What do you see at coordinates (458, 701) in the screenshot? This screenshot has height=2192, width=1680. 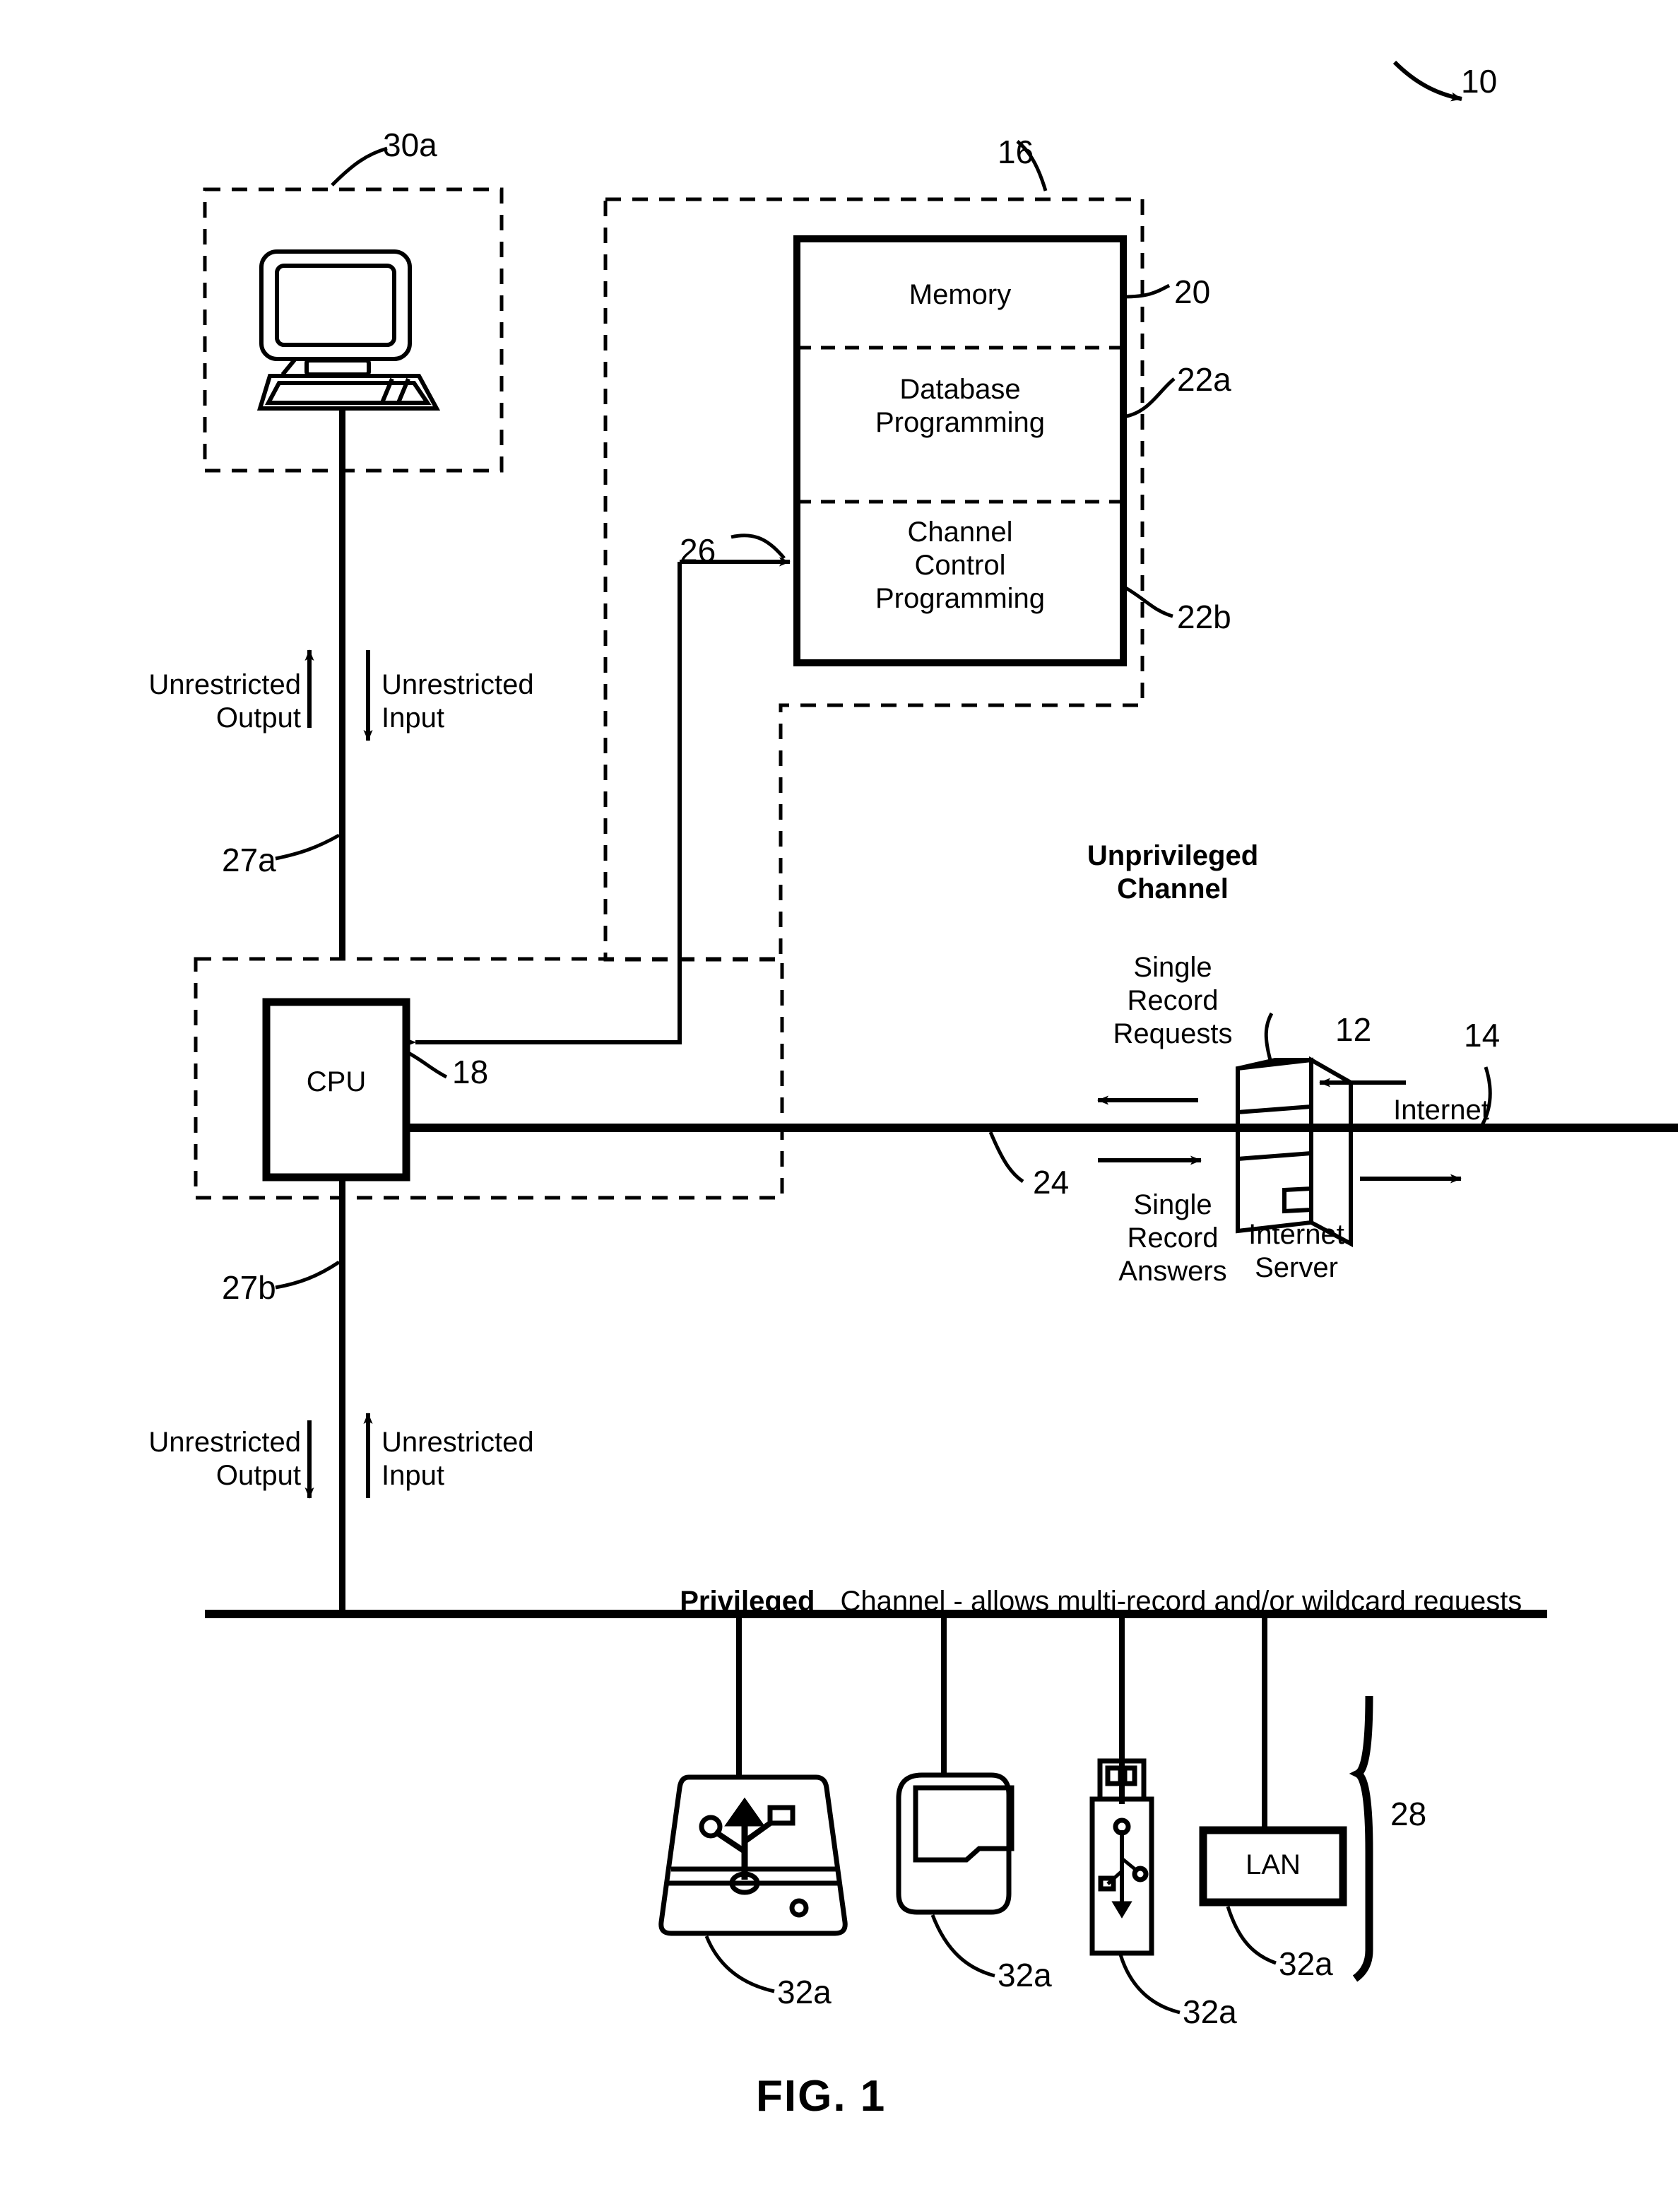 I see `upper-unrestricted-input-label: Unrestricted Input` at bounding box center [458, 701].